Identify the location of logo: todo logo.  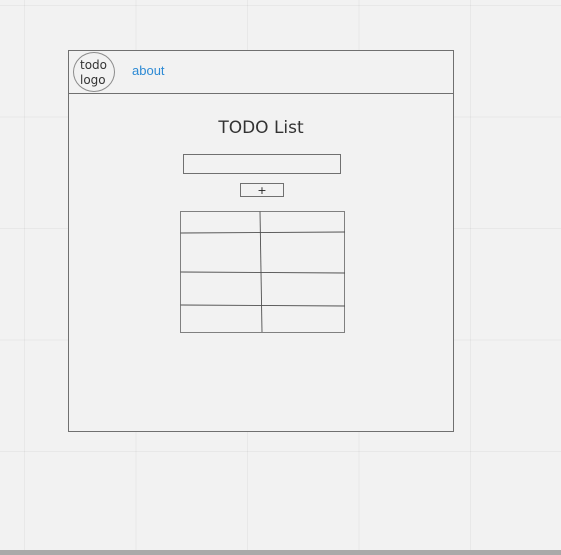
(94, 72).